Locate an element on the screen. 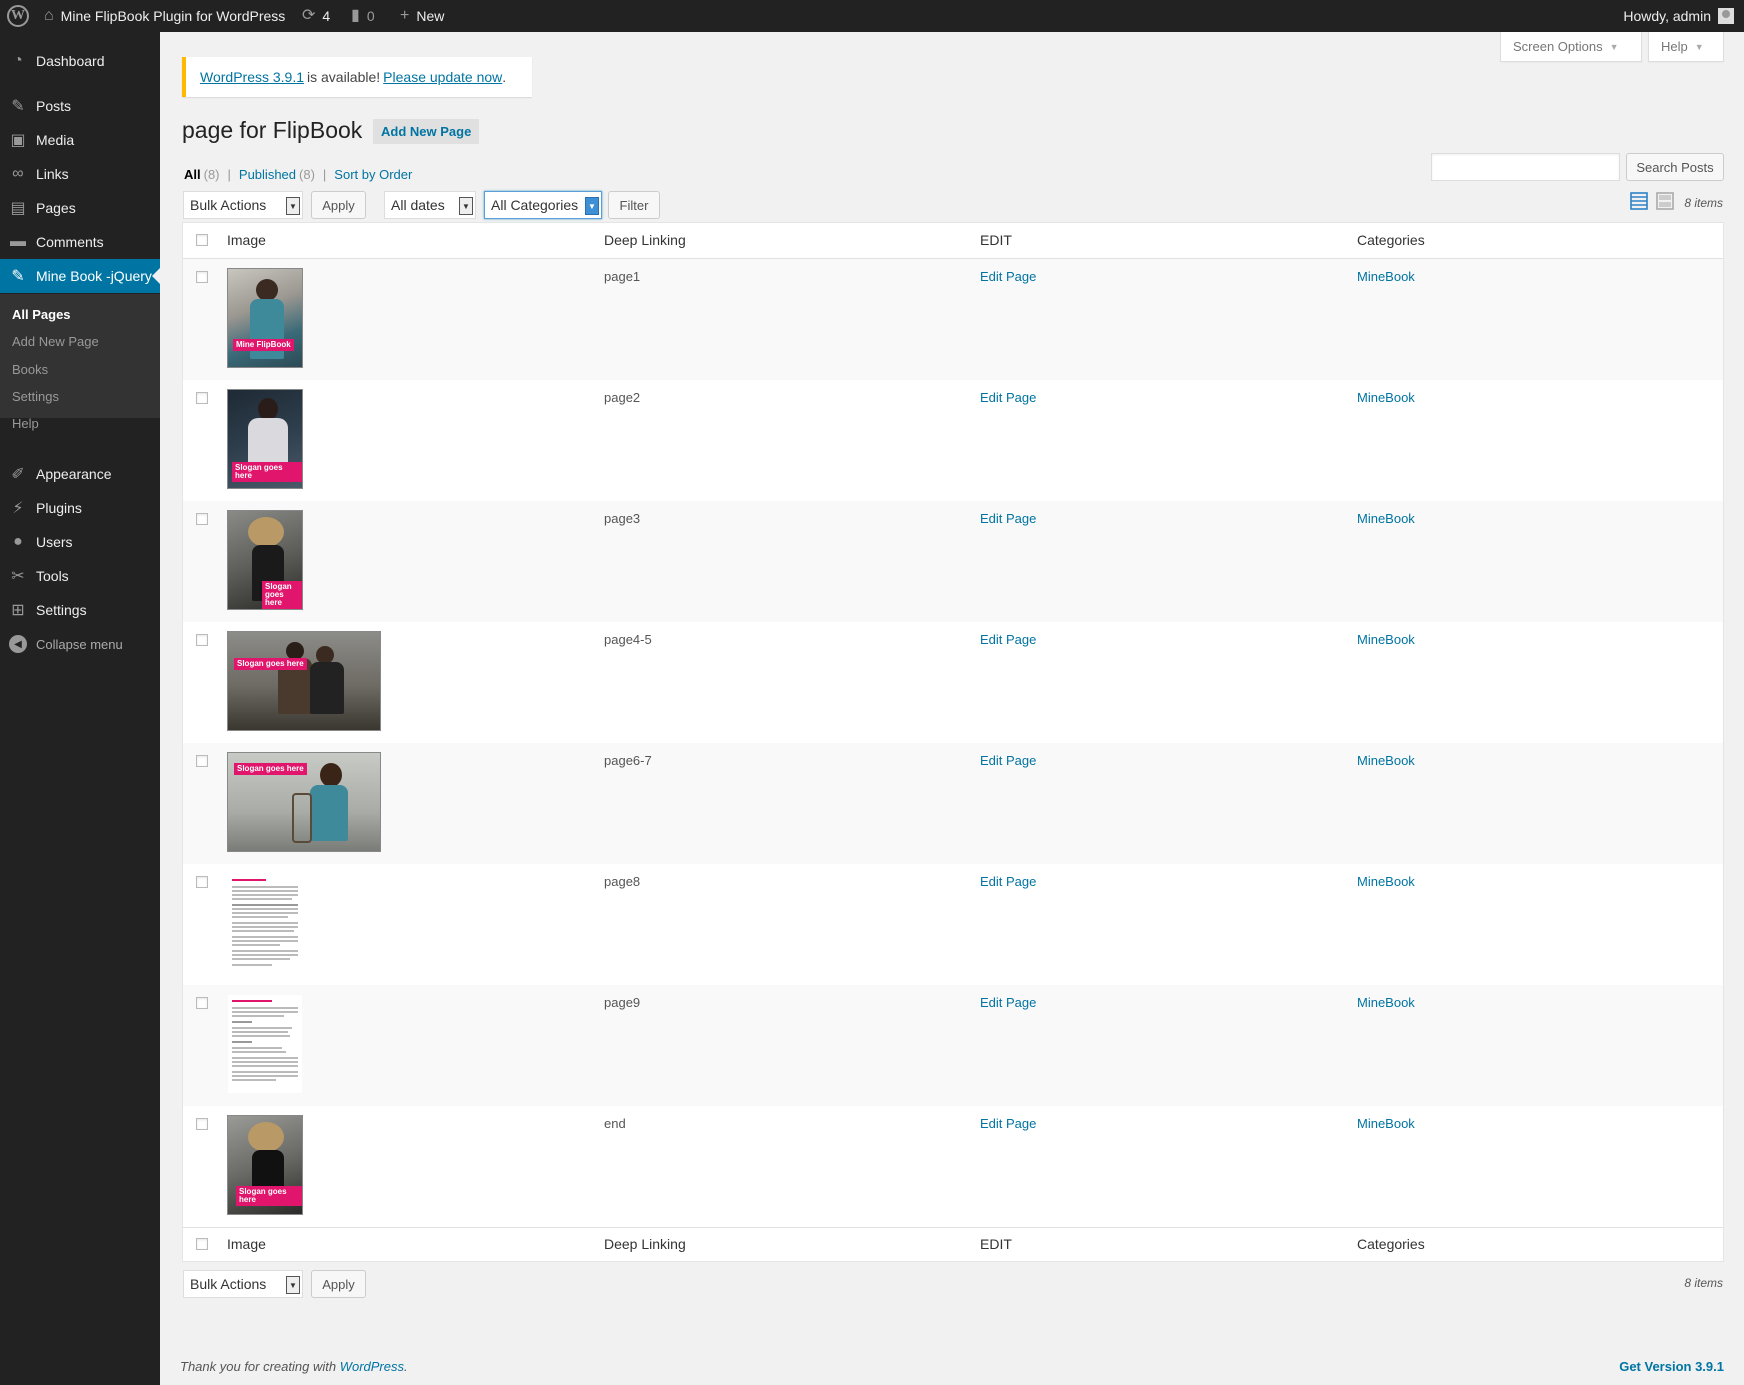  view-published-link: Published (8) is located at coordinates (277, 174).